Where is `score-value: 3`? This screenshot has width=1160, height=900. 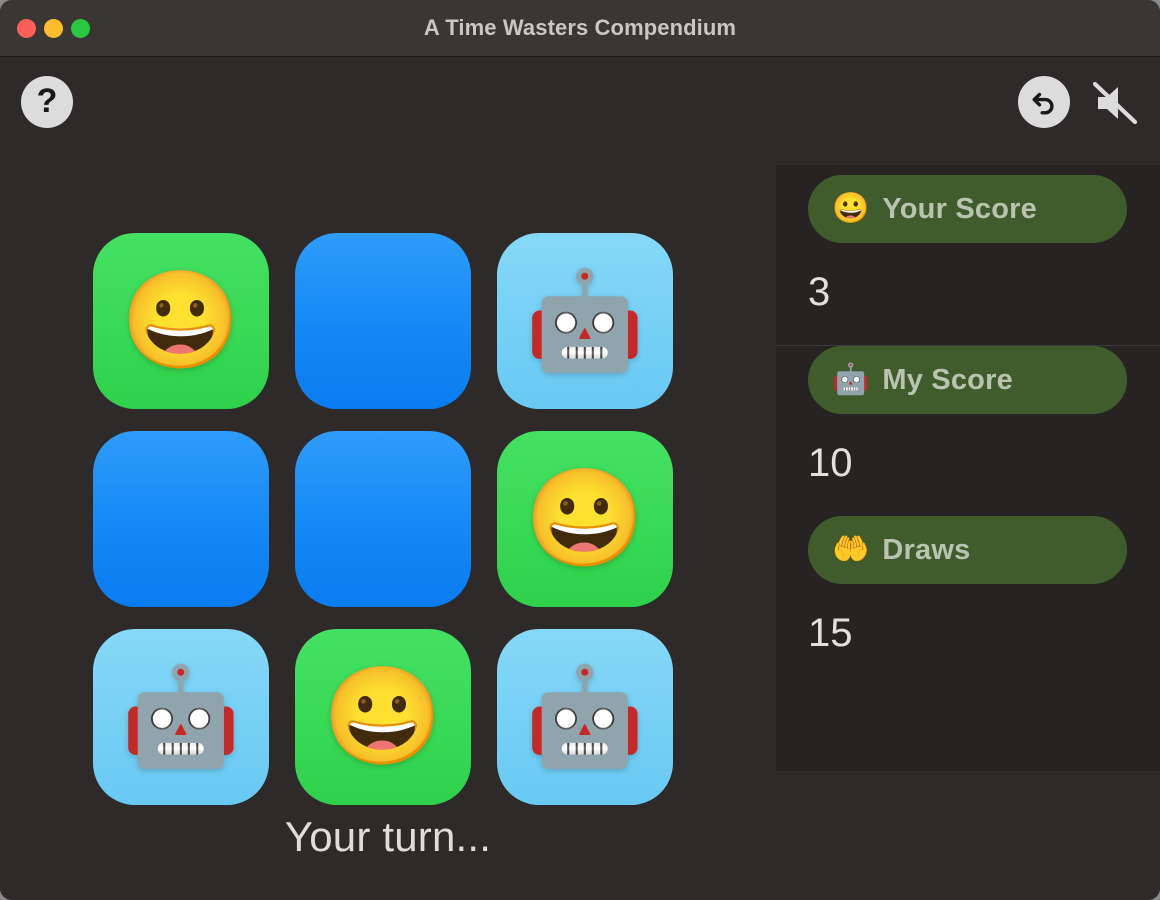
score-value: 3 is located at coordinates (819, 292).